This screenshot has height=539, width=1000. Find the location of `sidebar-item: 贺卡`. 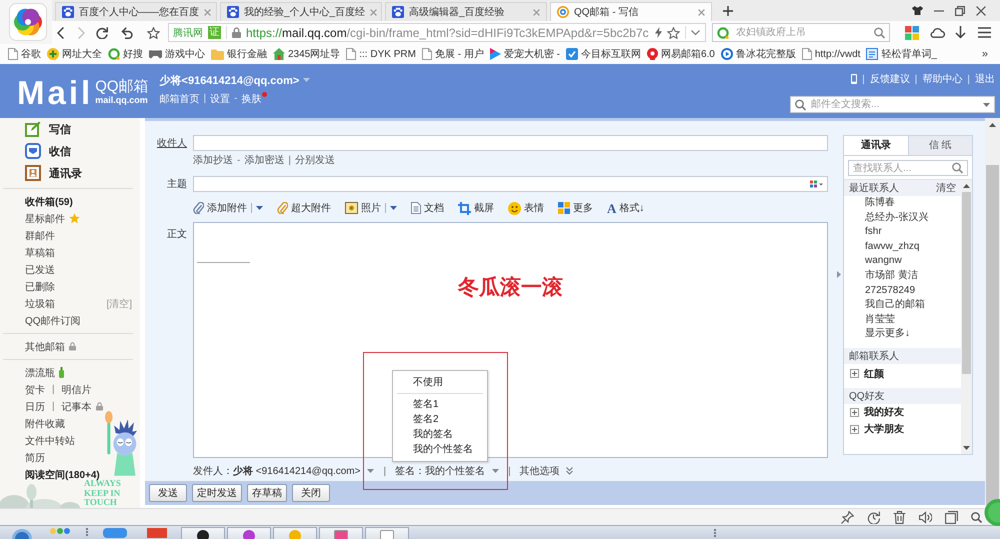

sidebar-item: 贺卡 is located at coordinates (35, 389).